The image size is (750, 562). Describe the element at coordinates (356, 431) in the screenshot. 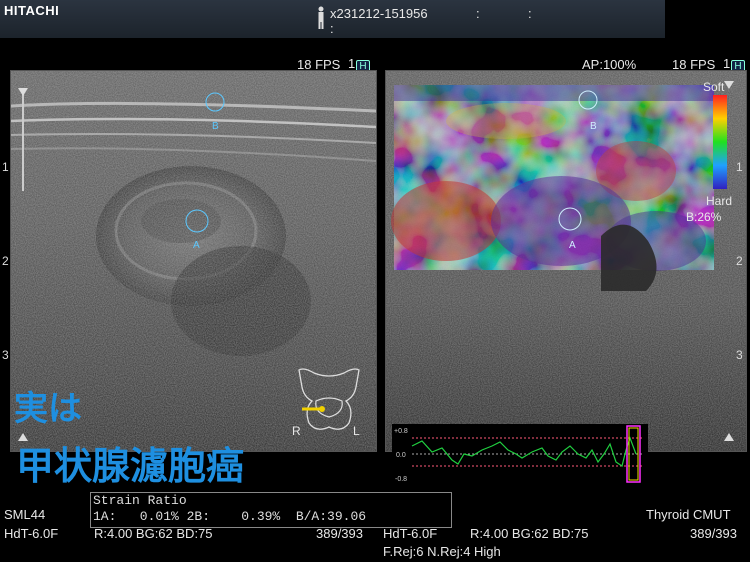

I see `orientation-l: L` at that location.